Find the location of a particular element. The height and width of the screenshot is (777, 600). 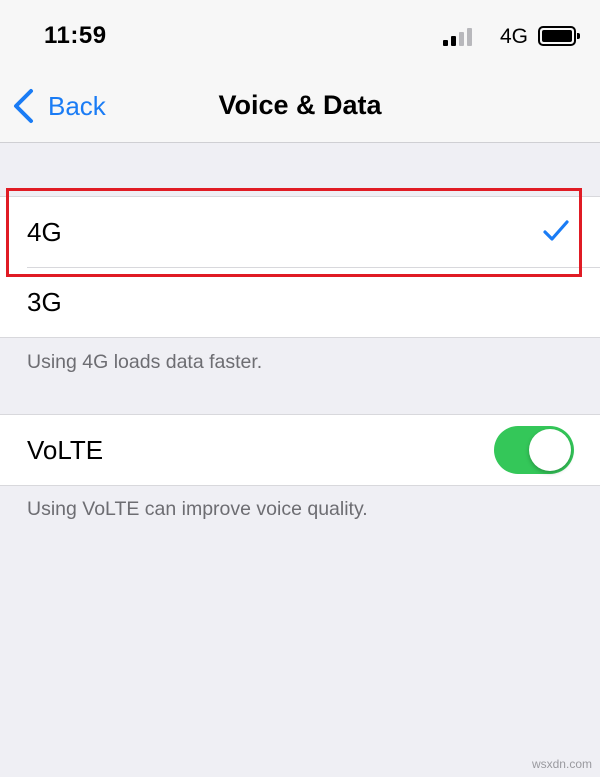

network-footnote: Using 4G loads data faster. is located at coordinates (145, 362).